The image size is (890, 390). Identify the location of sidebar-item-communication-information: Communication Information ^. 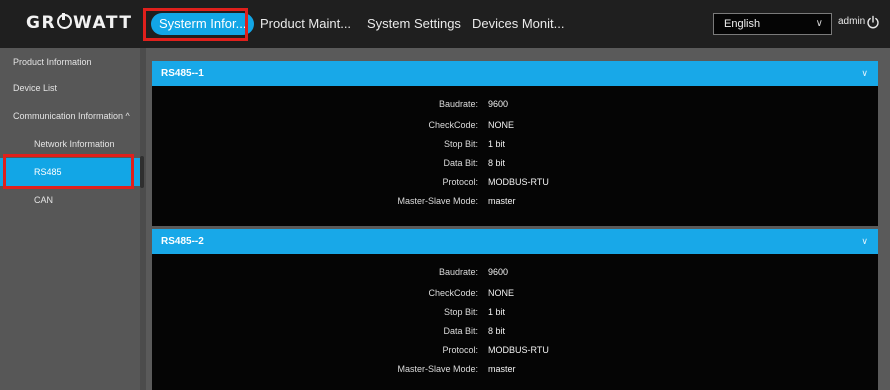
(70, 116).